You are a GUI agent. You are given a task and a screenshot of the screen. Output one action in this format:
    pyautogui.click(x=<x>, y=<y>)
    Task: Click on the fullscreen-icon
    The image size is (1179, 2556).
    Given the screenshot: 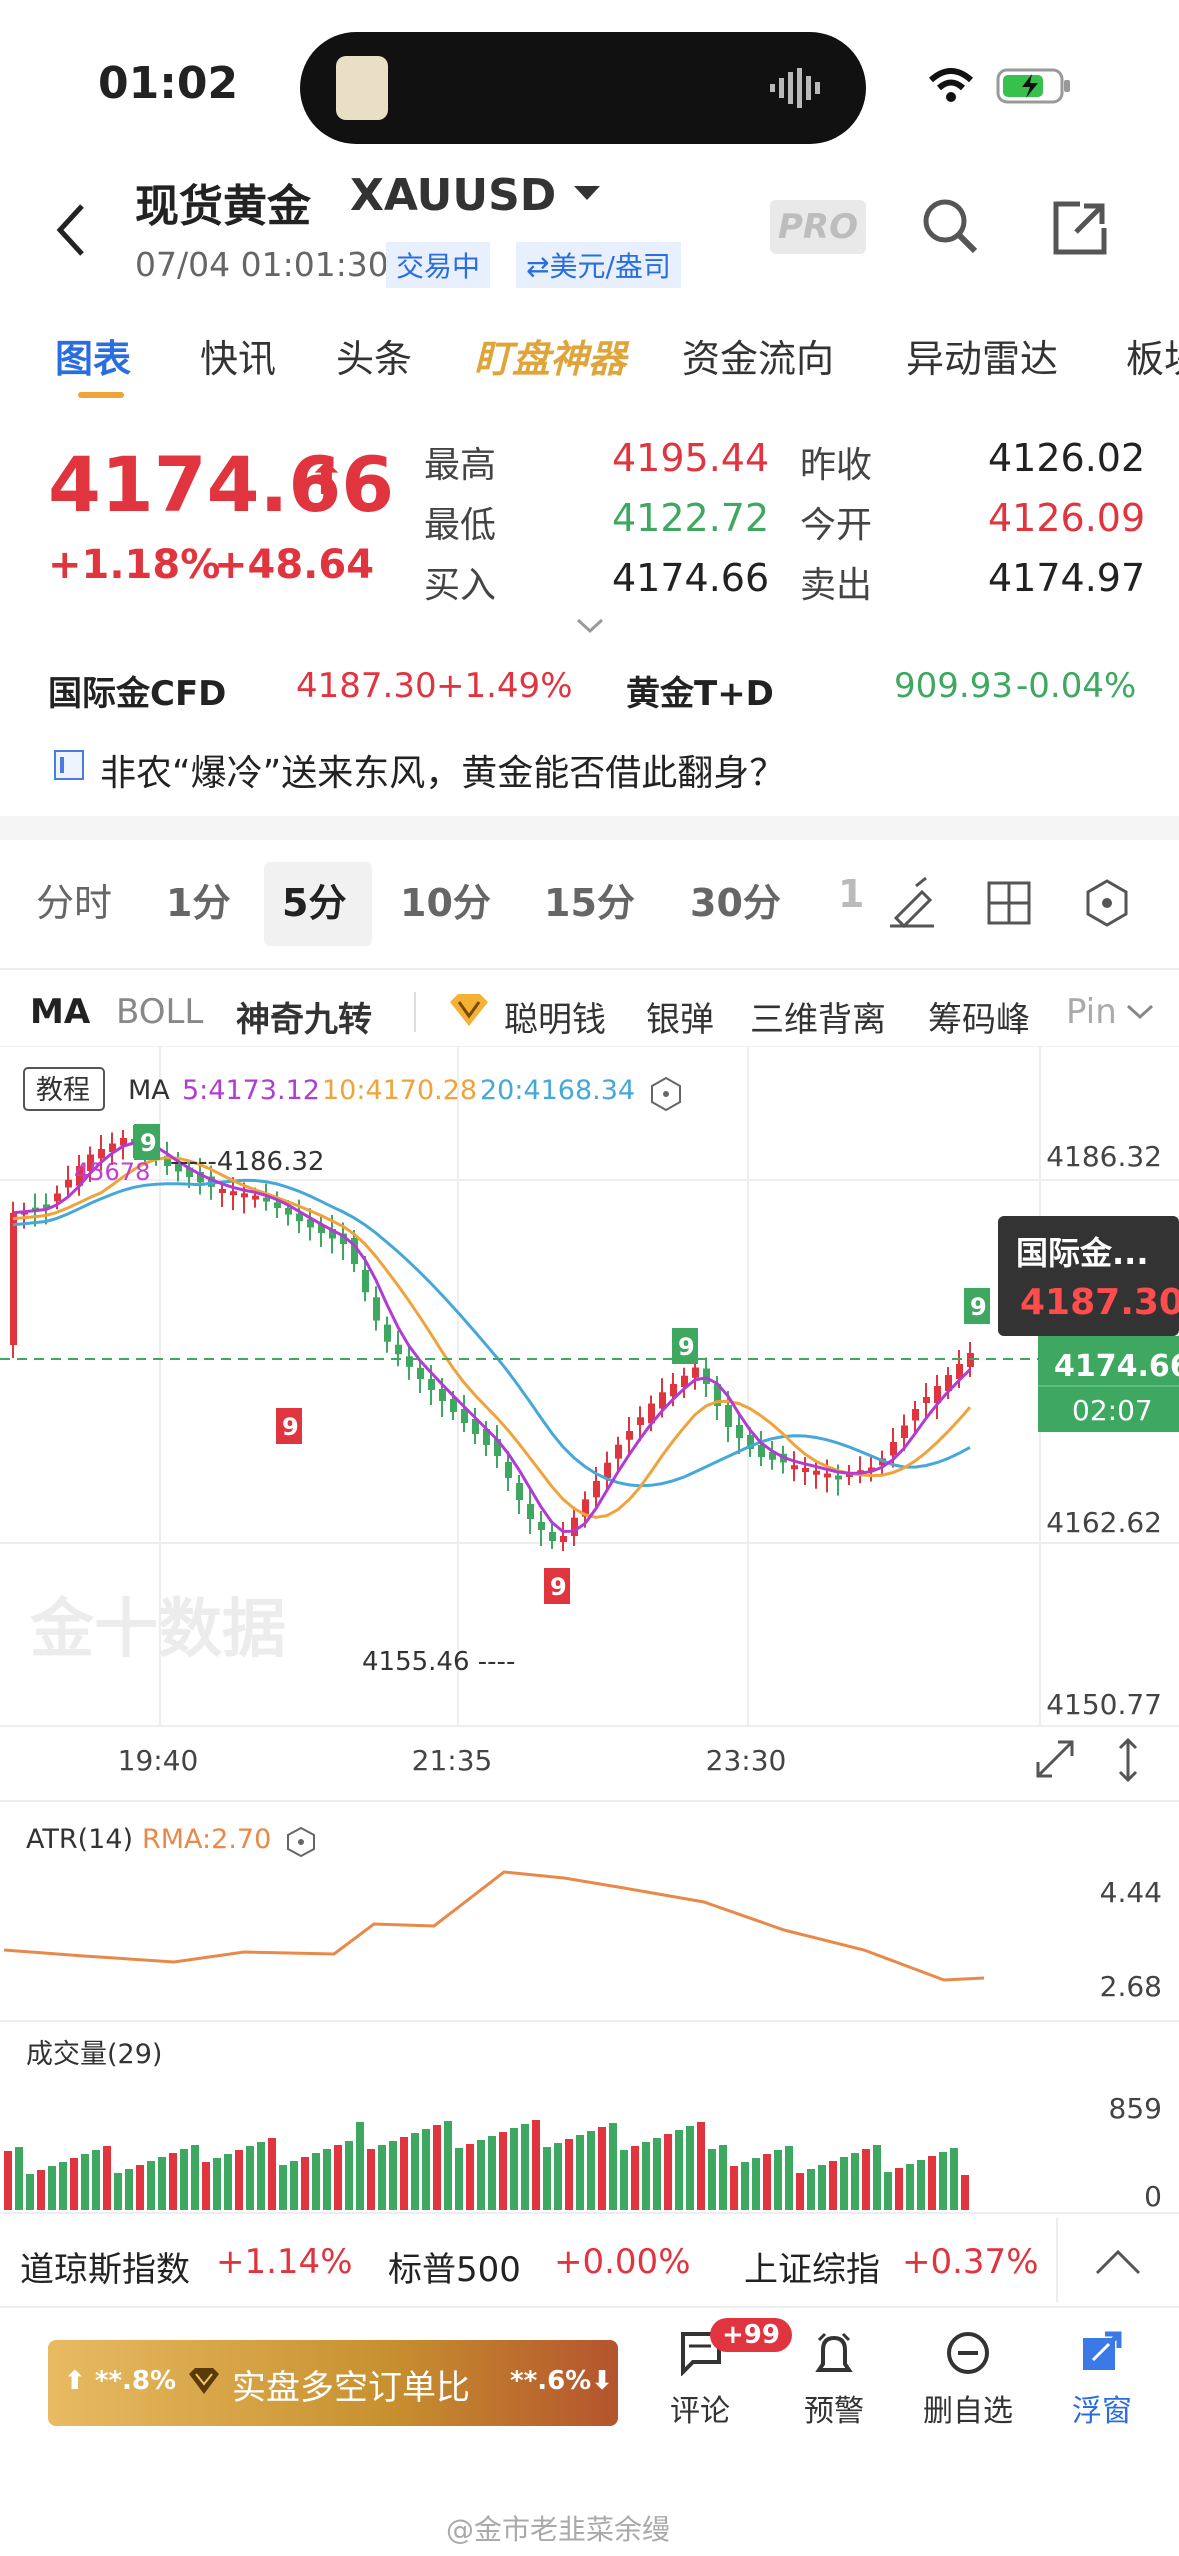 What is the action you would take?
    pyautogui.click(x=1055, y=1759)
    